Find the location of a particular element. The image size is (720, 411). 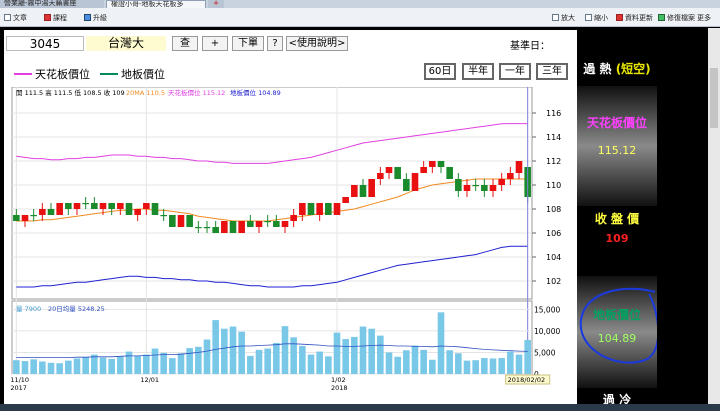

ceiling-line is located at coordinates (272, 143).